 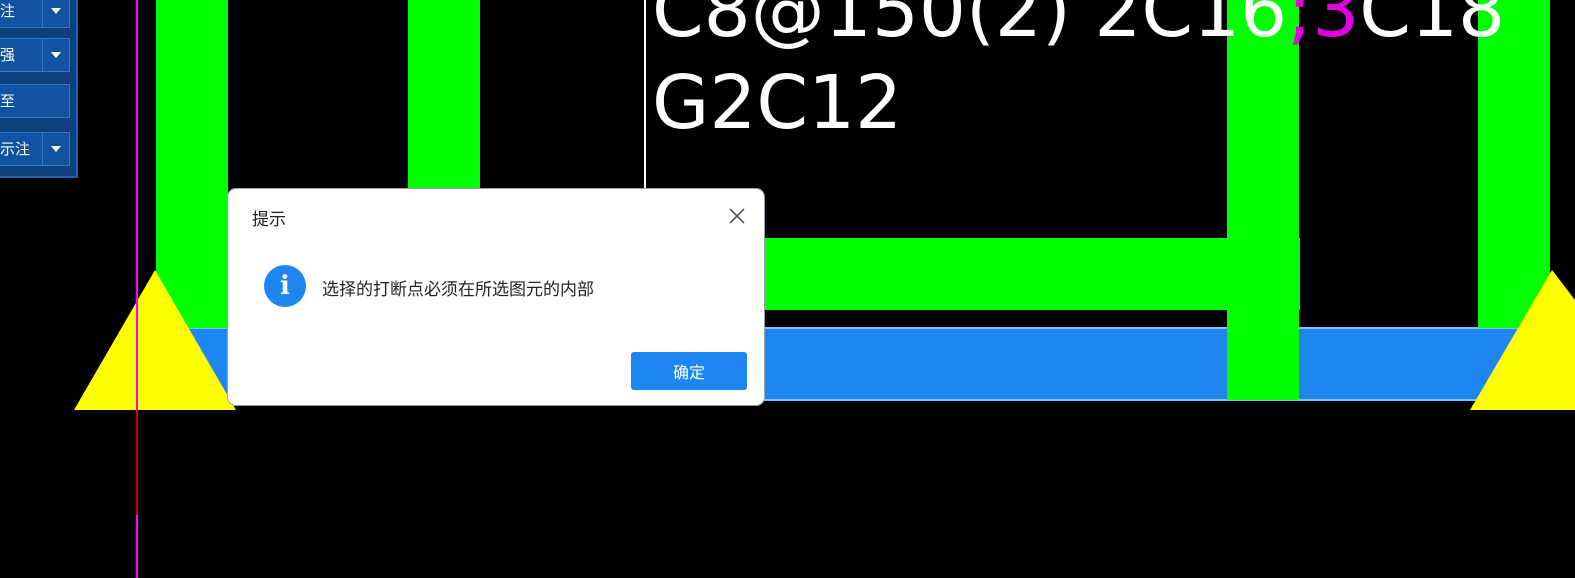 What do you see at coordinates (444, 100) in the screenshot?
I see `rebar-column-inner-left` at bounding box center [444, 100].